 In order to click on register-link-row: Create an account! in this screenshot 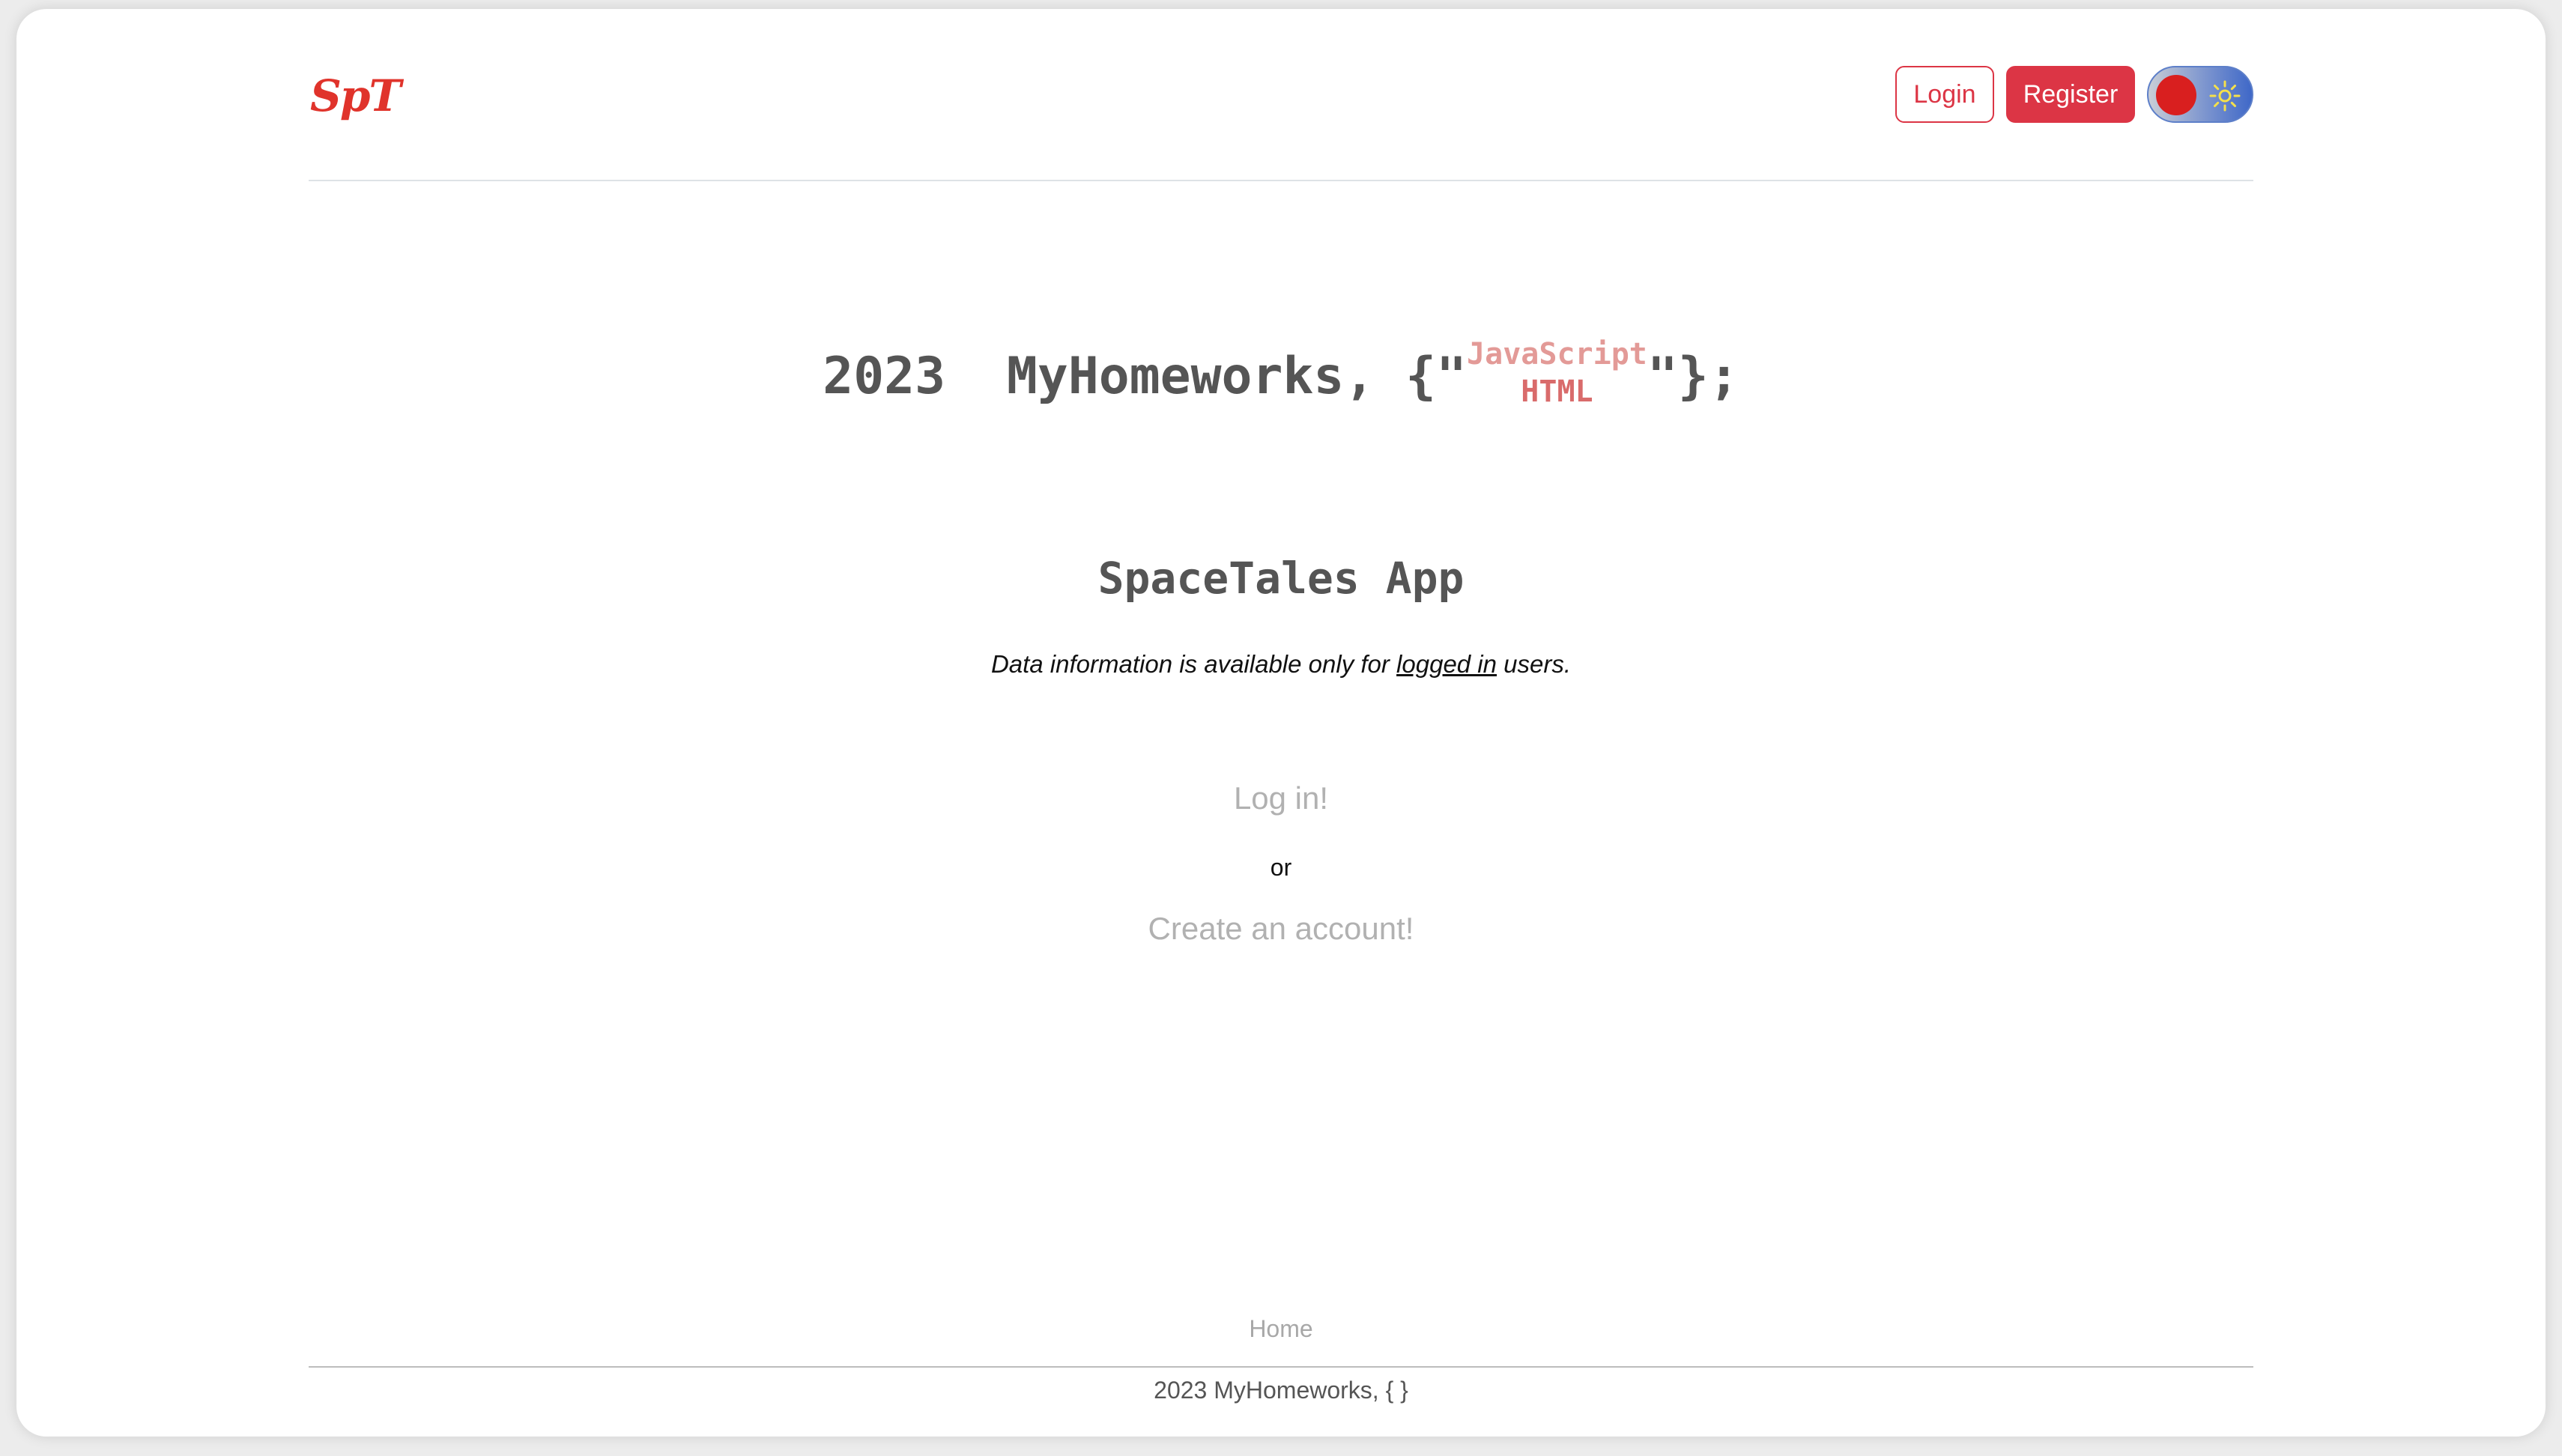, I will do `click(1281, 929)`.